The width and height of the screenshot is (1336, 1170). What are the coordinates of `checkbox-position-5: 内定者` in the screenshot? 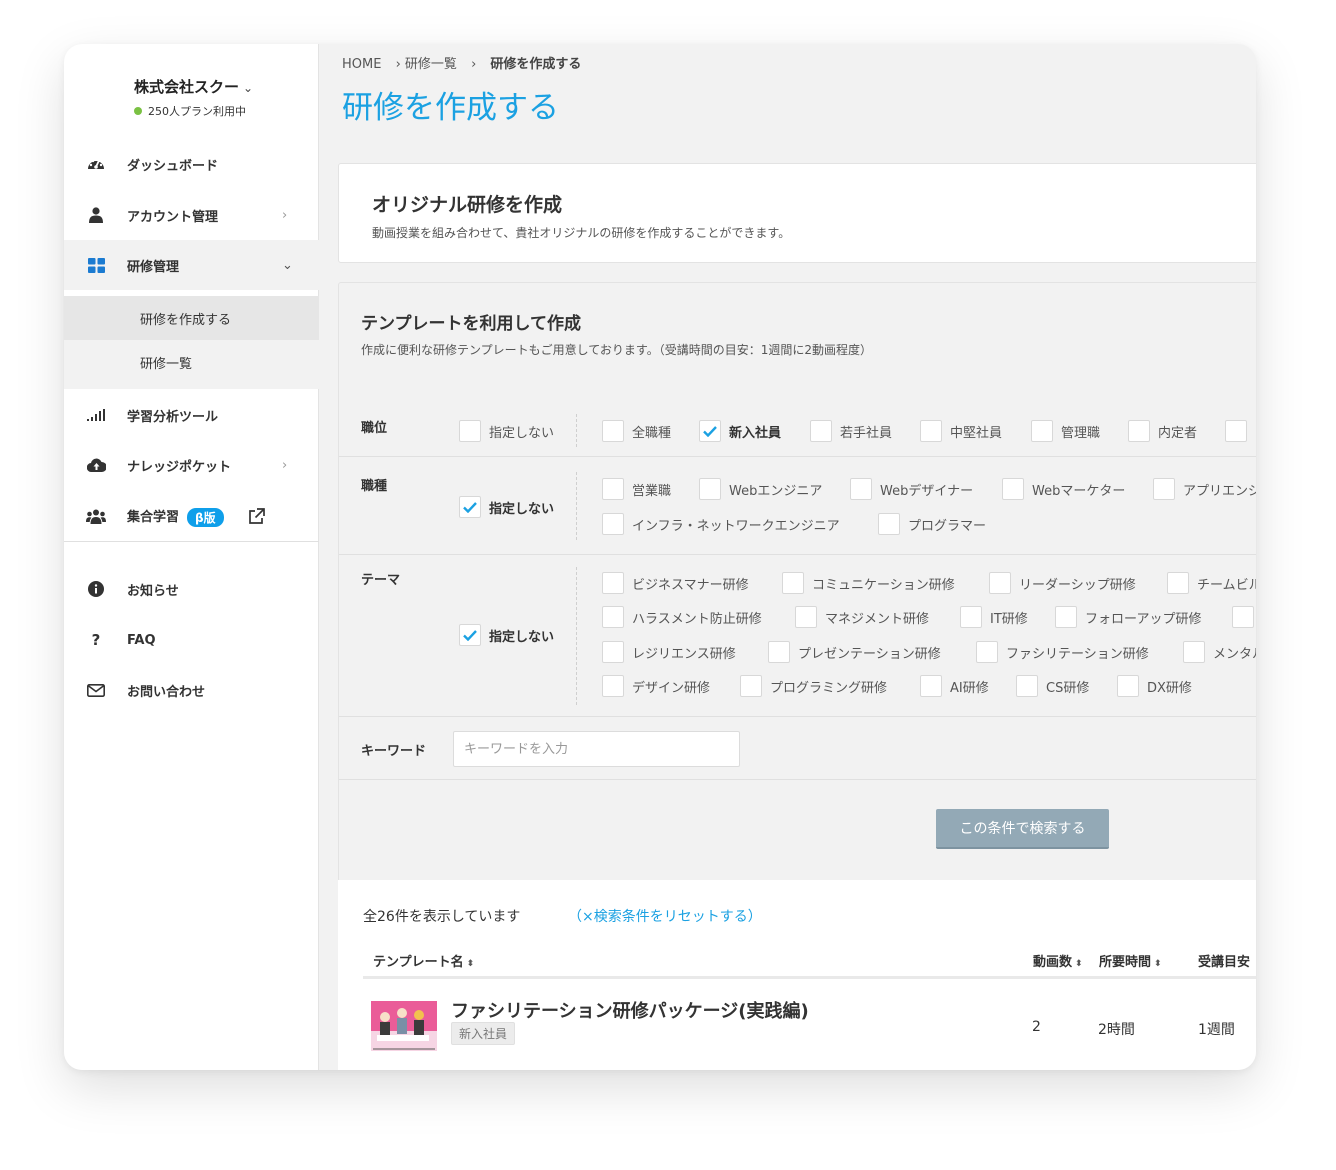 It's located at (1162, 431).